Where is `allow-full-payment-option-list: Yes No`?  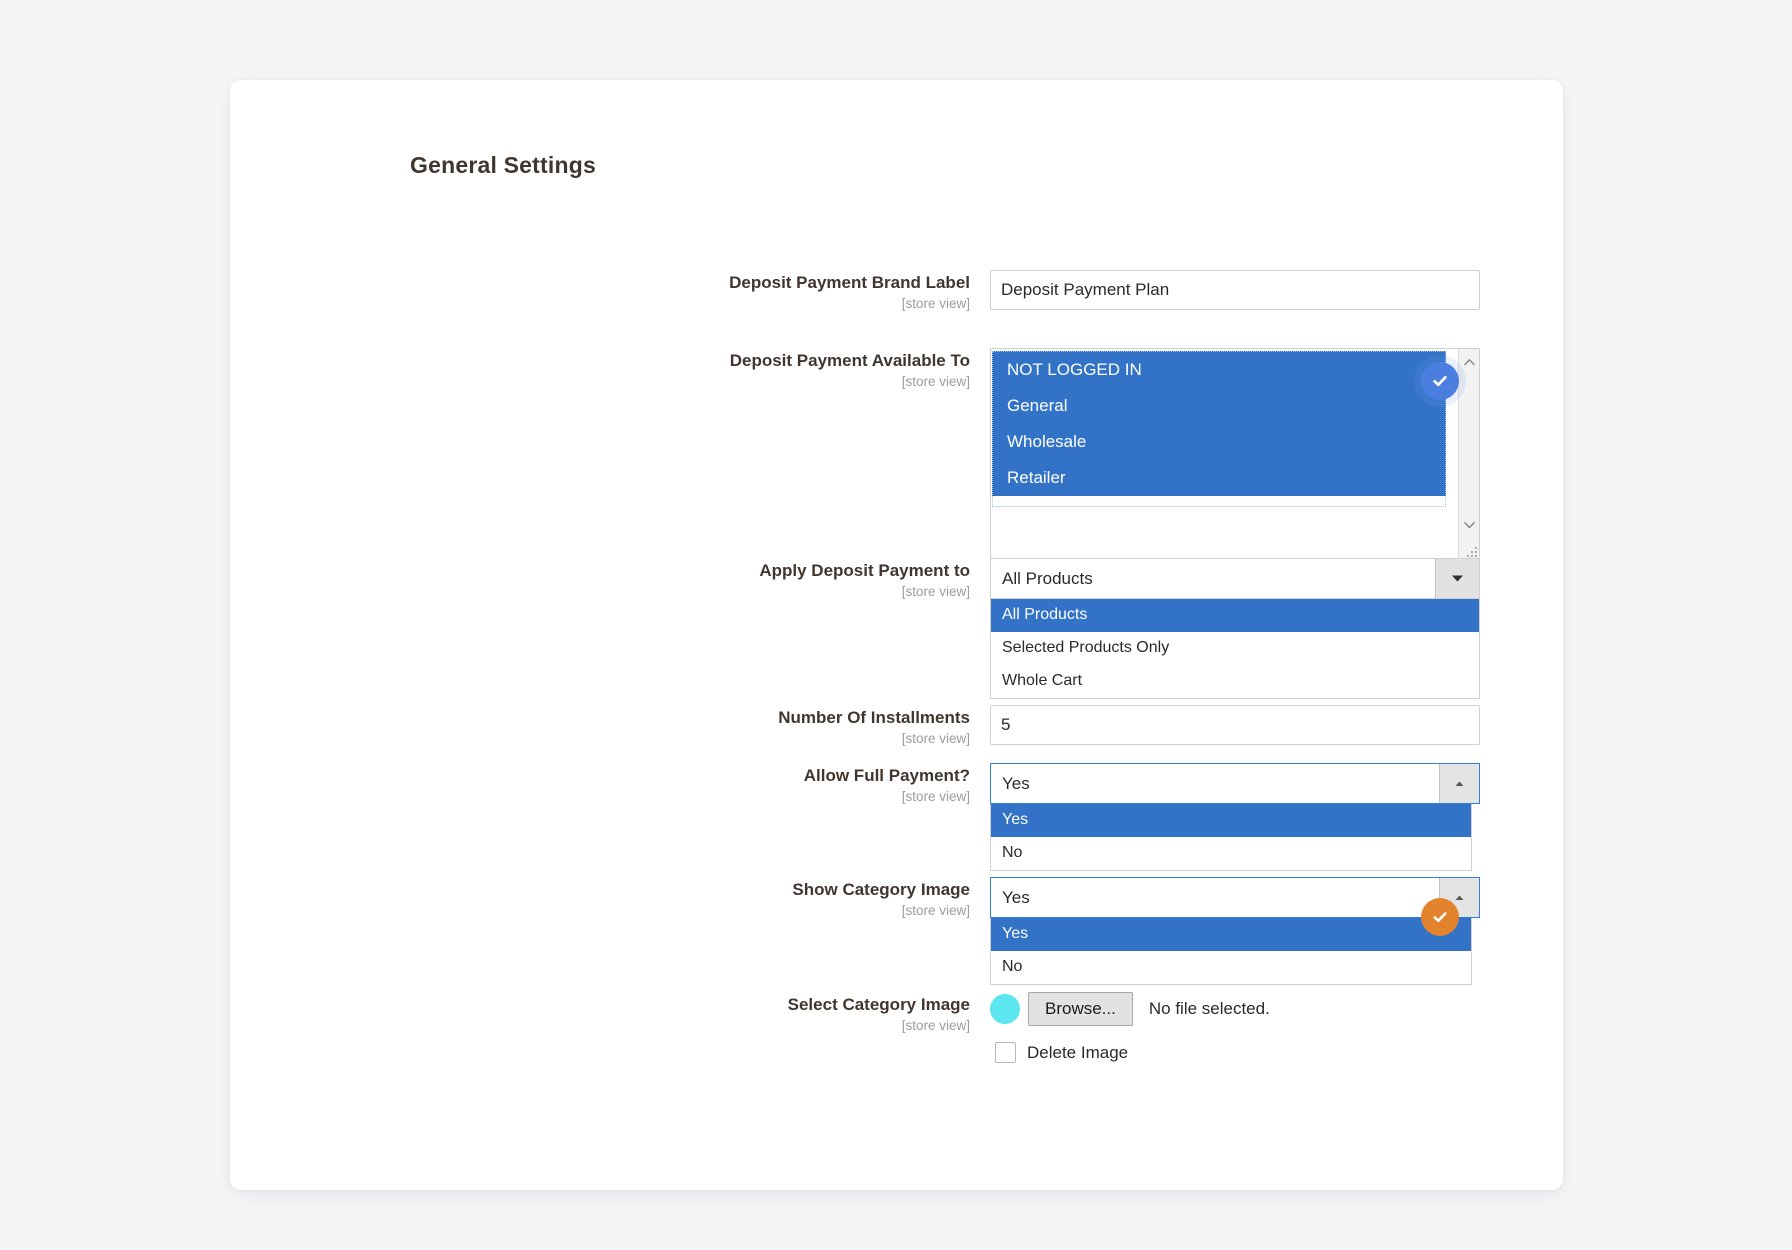
allow-full-payment-option-list: Yes No is located at coordinates (1231, 837).